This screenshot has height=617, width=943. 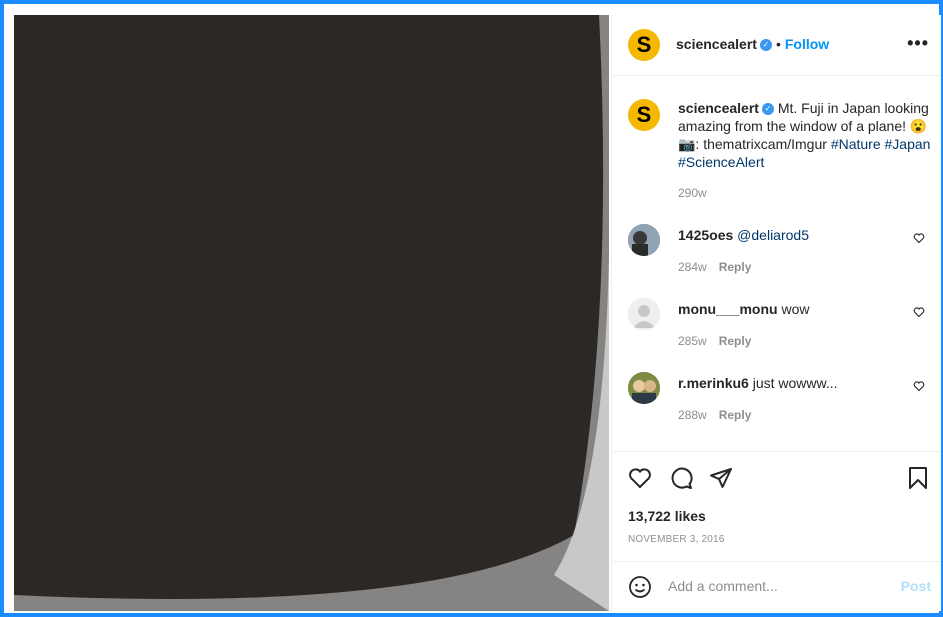 I want to click on header-username: sciencealert, so click(x=716, y=44).